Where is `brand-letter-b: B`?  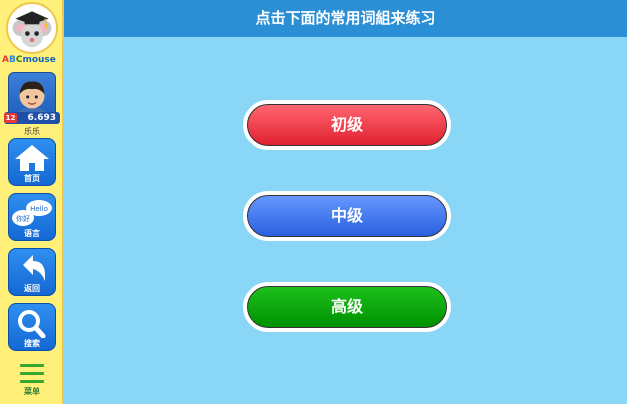 brand-letter-b: B is located at coordinates (12, 60).